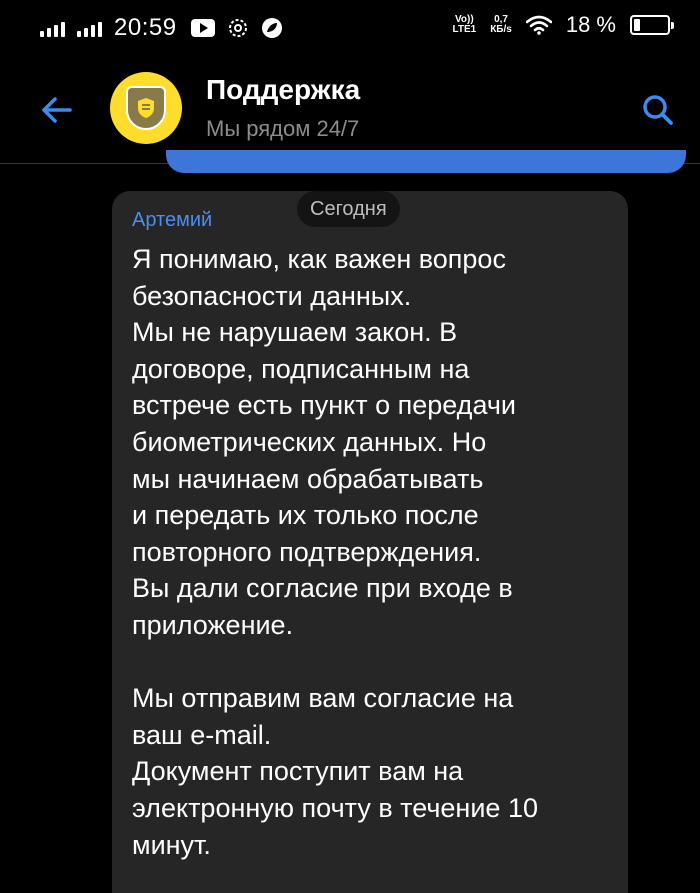 The height and width of the screenshot is (893, 700). I want to click on bank-emblem-icon, so click(146, 108).